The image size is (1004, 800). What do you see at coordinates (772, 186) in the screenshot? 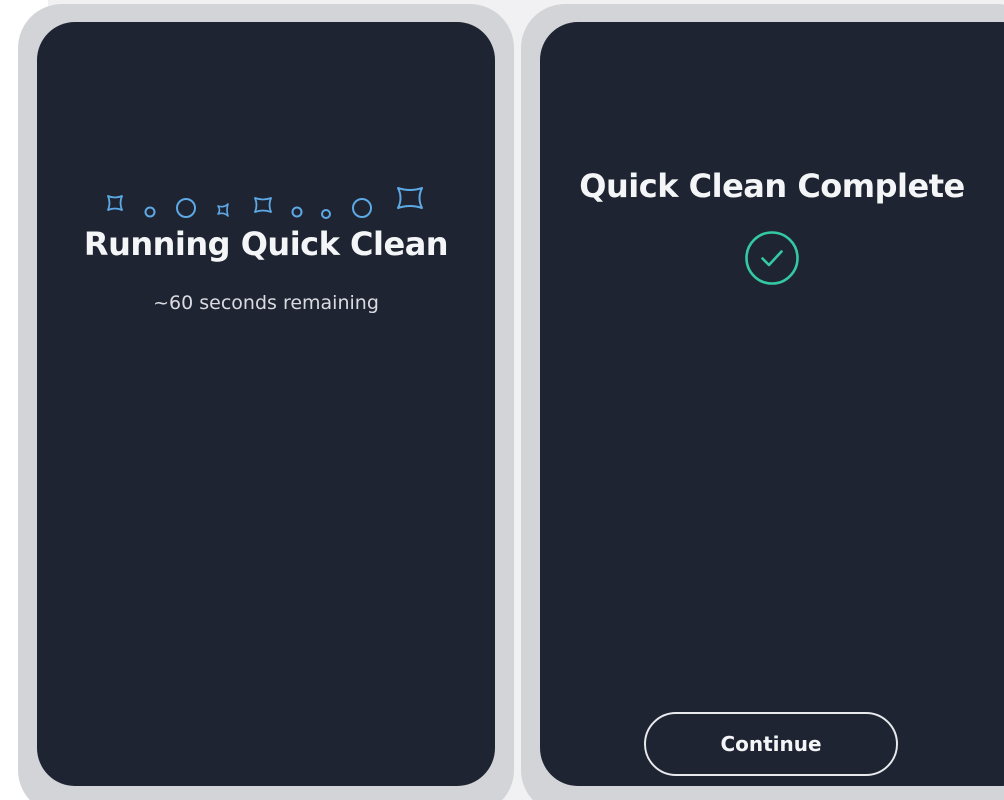
I see `complete-title: Quick Clean Complete` at bounding box center [772, 186].